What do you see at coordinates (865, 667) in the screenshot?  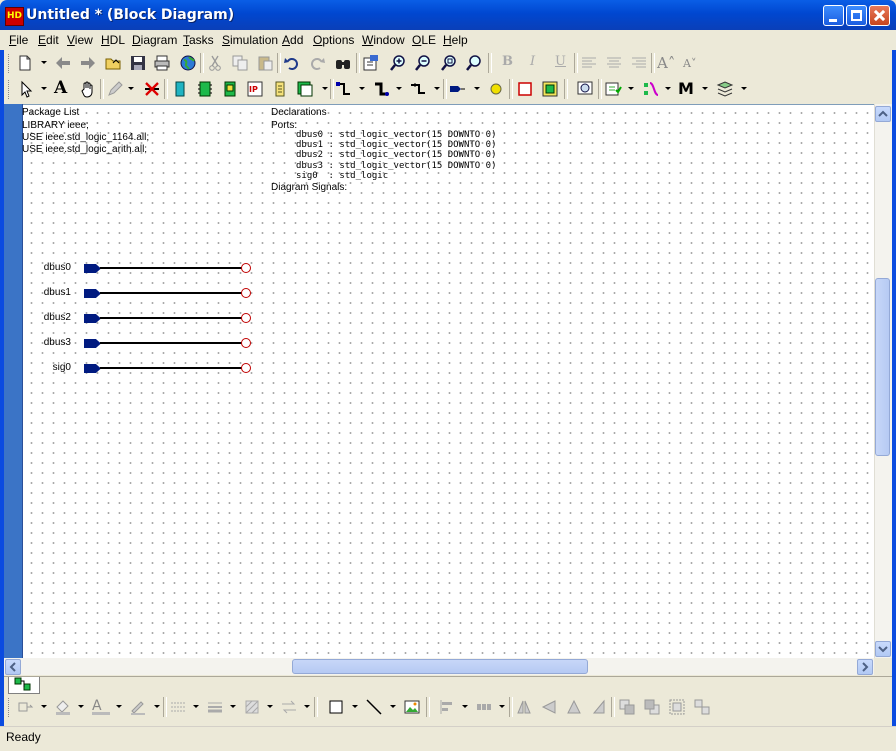 I see `scroll-right-button` at bounding box center [865, 667].